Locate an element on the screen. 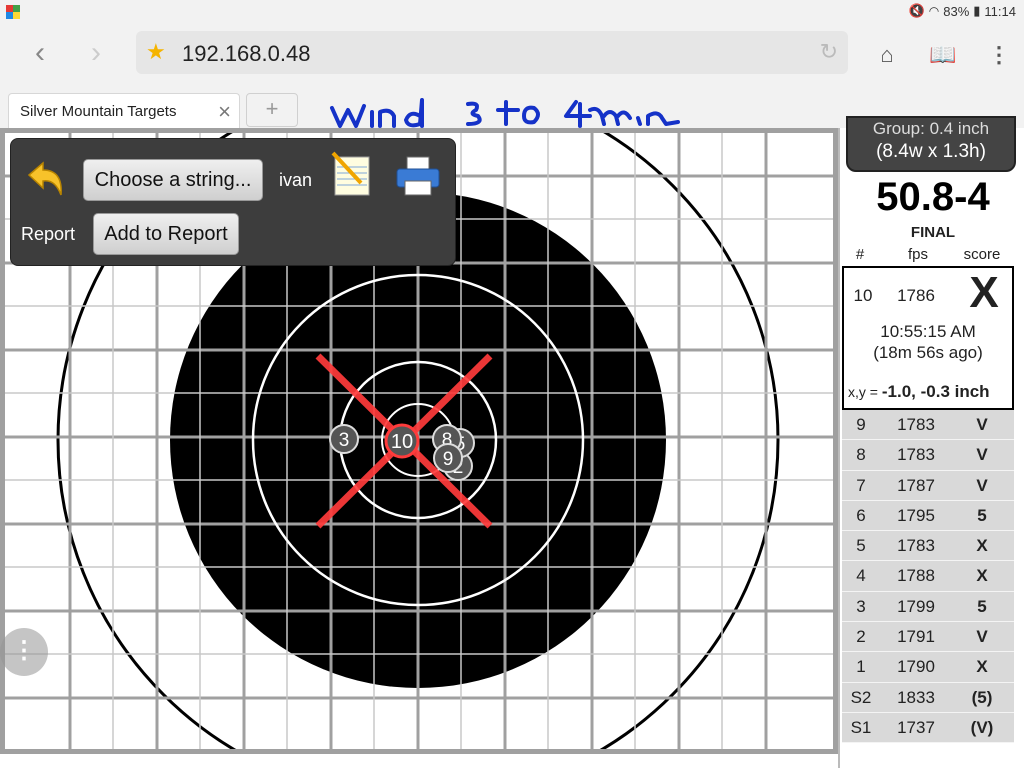 The height and width of the screenshot is (768, 1024). shot-fps: 1799 is located at coordinates (916, 606).